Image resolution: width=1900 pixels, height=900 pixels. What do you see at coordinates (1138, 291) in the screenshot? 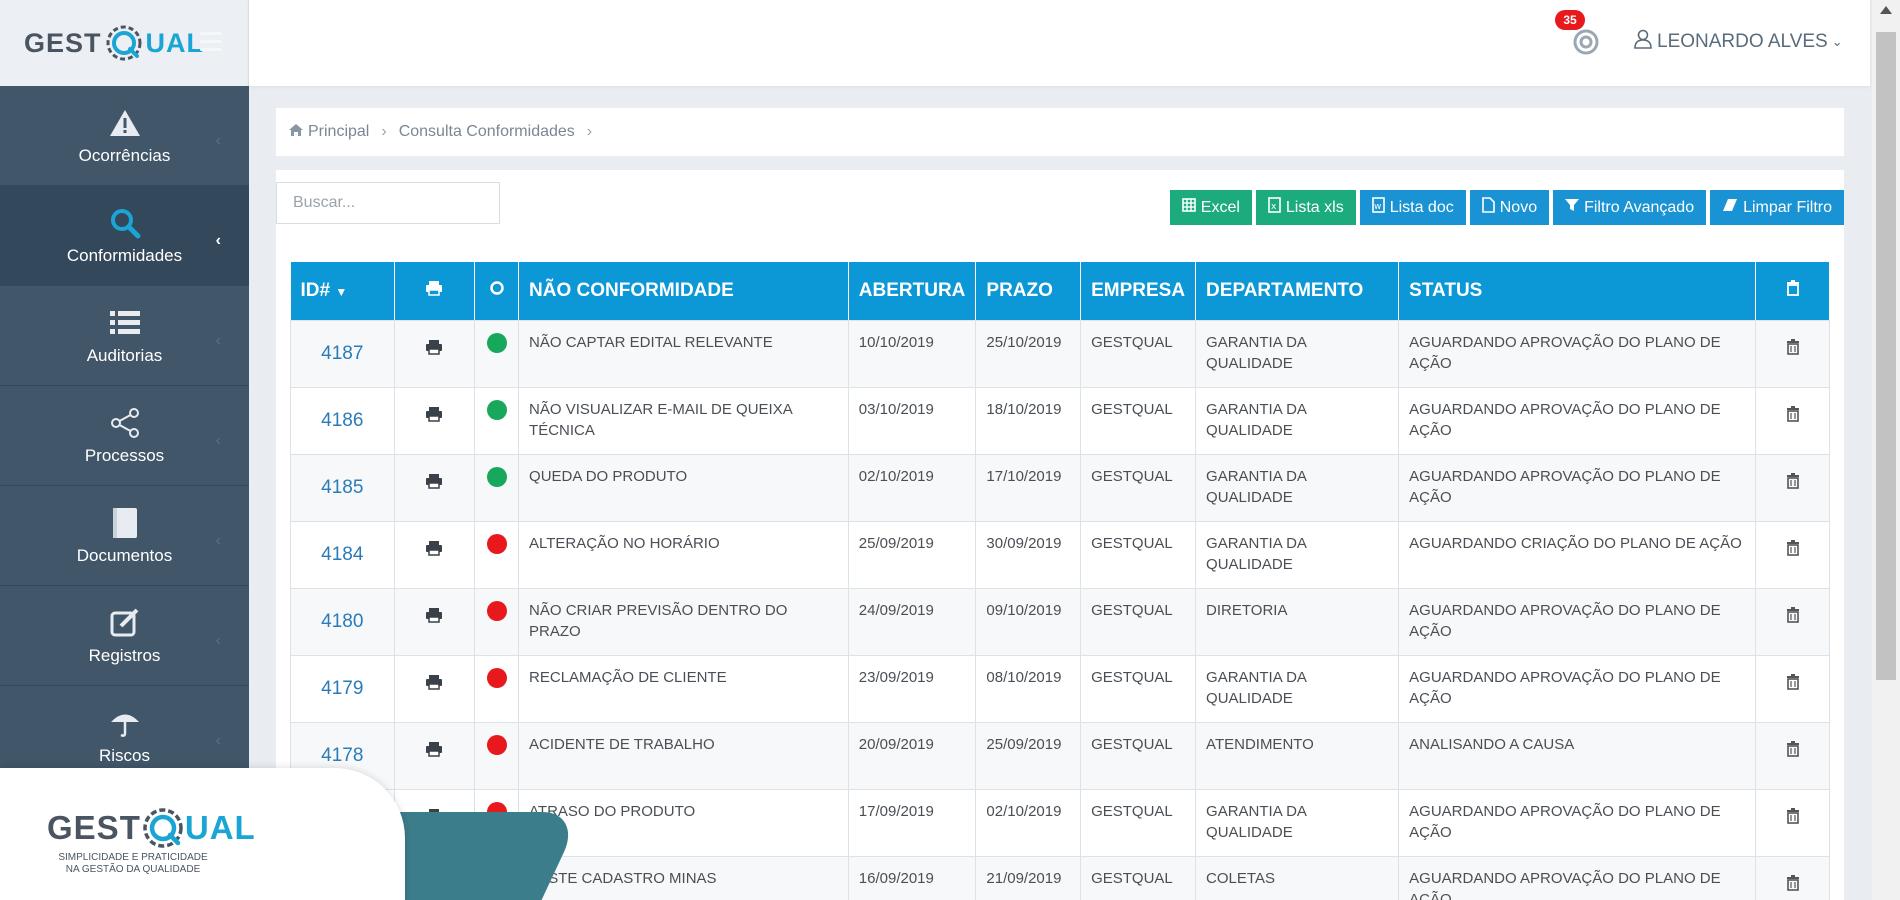
I see `column-header-empresa: EMPRESA` at bounding box center [1138, 291].